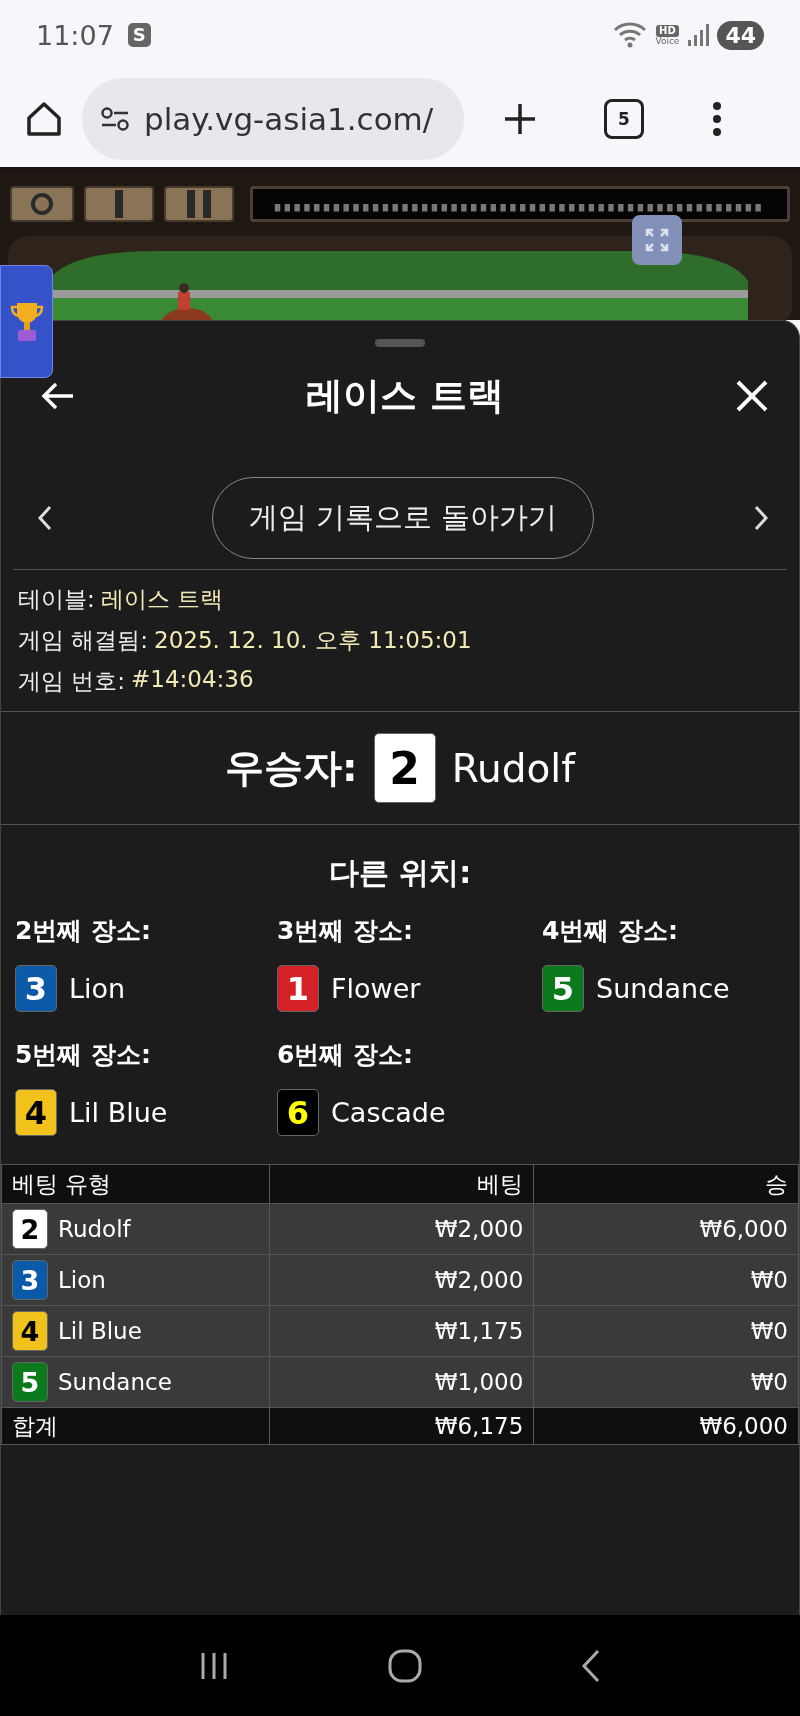 The height and width of the screenshot is (1716, 800). I want to click on section-title: 다른 위치:, so click(400, 873).